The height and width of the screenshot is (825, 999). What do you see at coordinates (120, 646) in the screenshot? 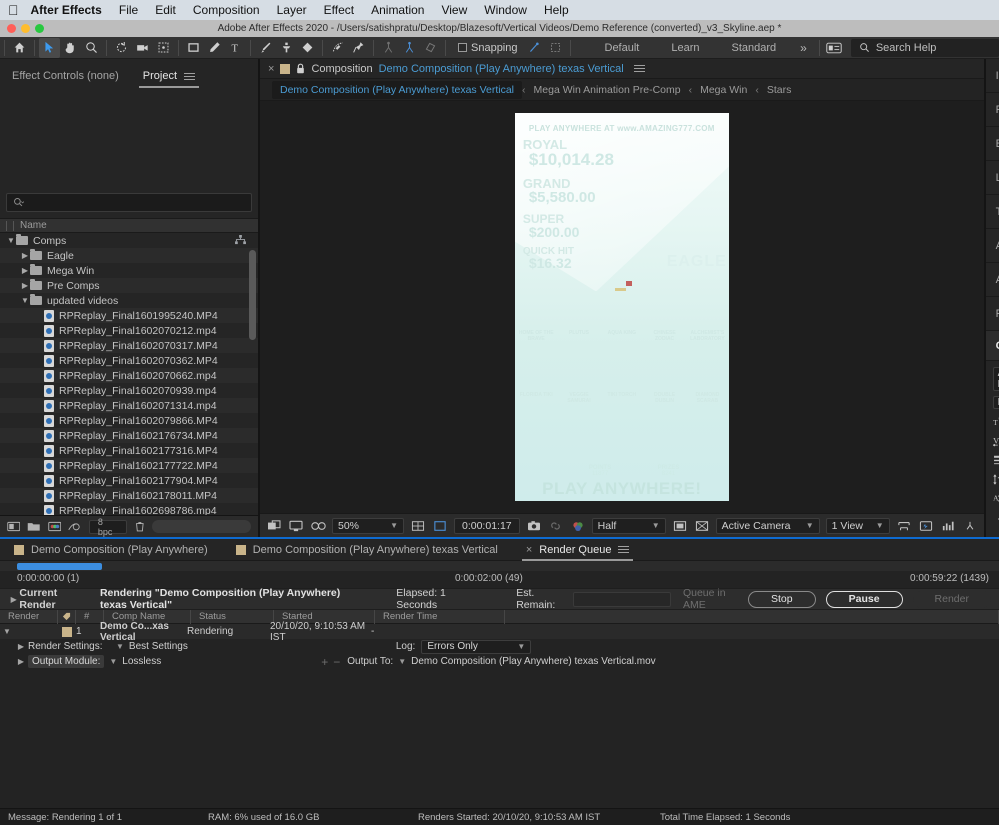
I see `render-settings-dropdown-icon: ▼` at bounding box center [120, 646].